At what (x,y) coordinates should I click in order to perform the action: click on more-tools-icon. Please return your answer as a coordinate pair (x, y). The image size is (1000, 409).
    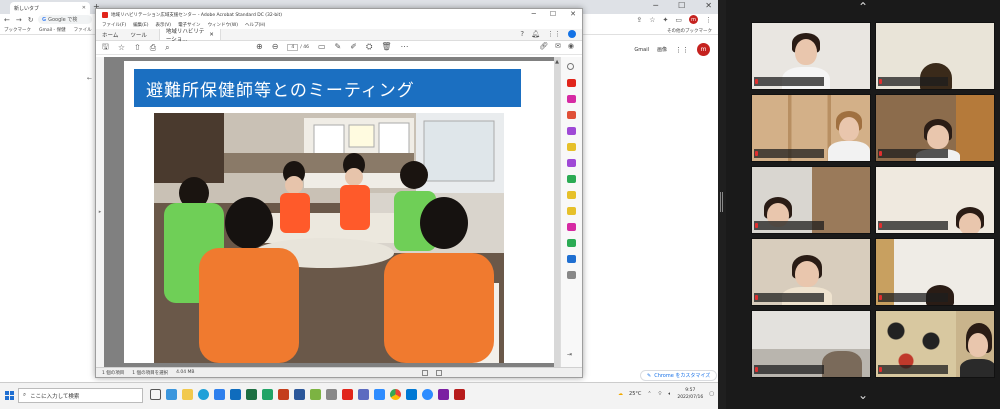
    Looking at the image, I should click on (571, 275).